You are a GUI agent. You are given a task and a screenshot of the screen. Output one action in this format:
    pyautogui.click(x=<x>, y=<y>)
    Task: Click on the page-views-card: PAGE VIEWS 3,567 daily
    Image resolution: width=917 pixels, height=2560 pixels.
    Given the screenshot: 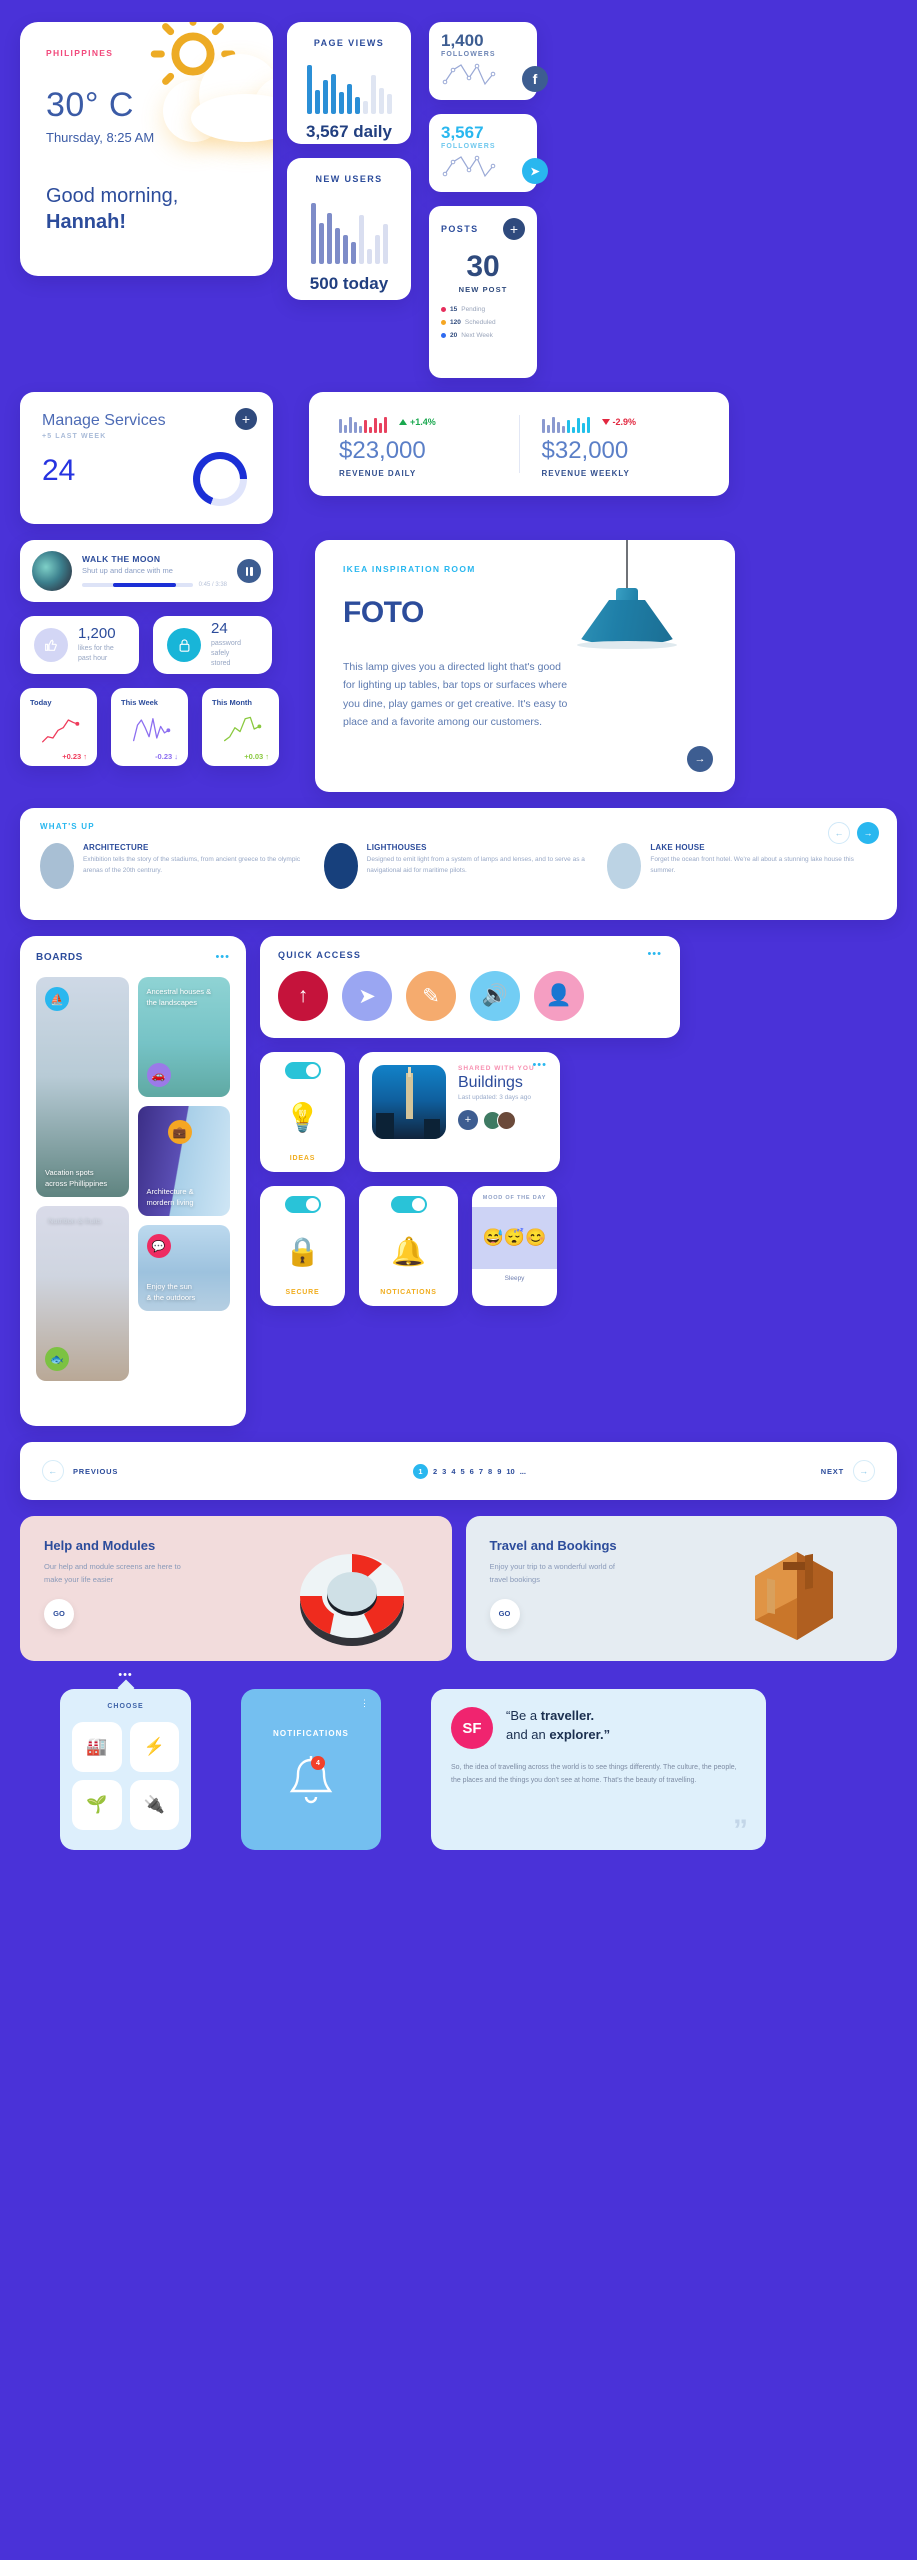 What is the action you would take?
    pyautogui.click(x=349, y=83)
    